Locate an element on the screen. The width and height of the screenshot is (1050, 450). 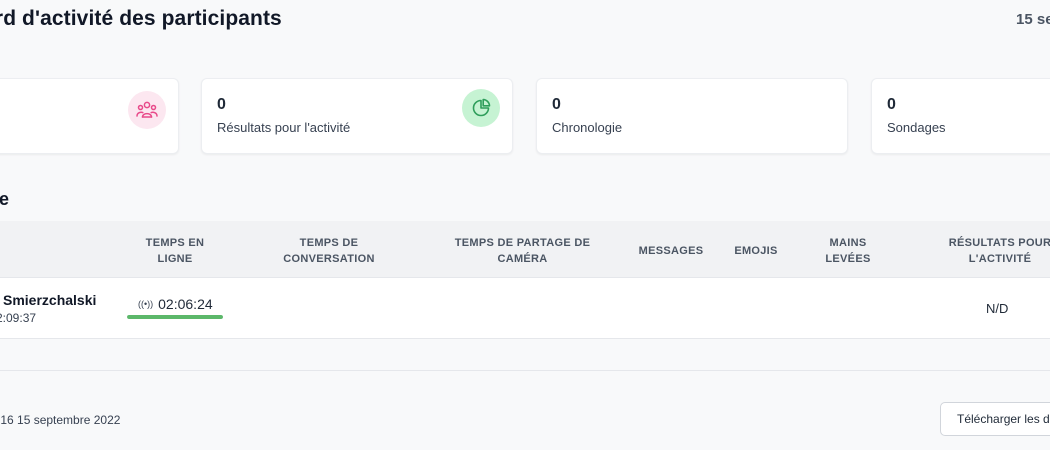
col-emojis: EMOJIS is located at coordinates (756, 251).